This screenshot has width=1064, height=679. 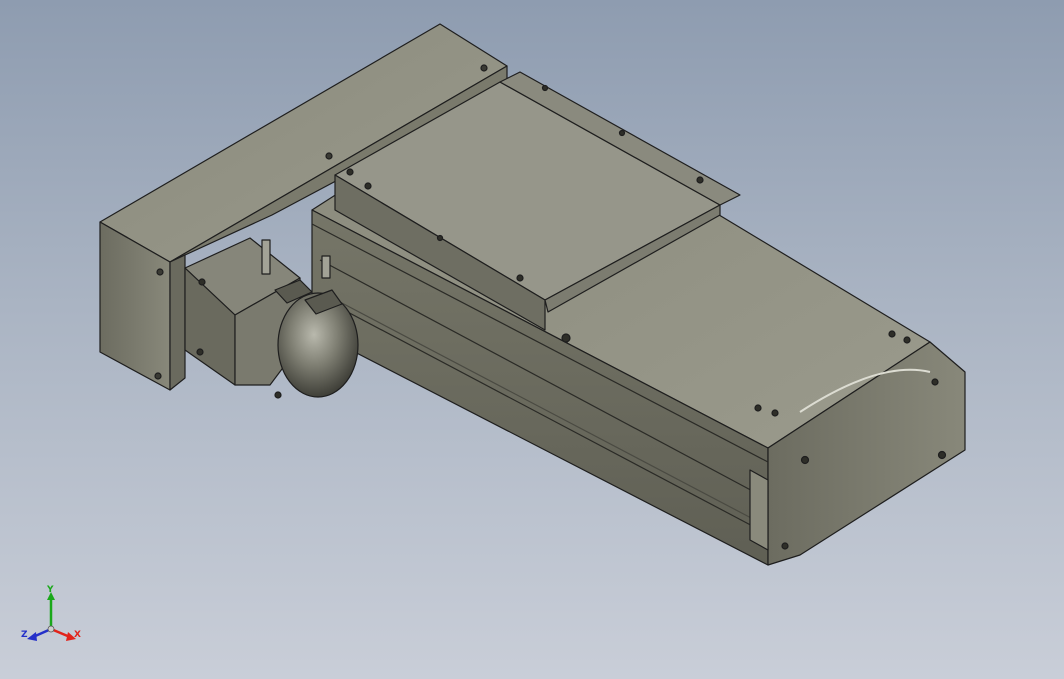 I want to click on y-axis-label: Y, so click(x=50, y=590).